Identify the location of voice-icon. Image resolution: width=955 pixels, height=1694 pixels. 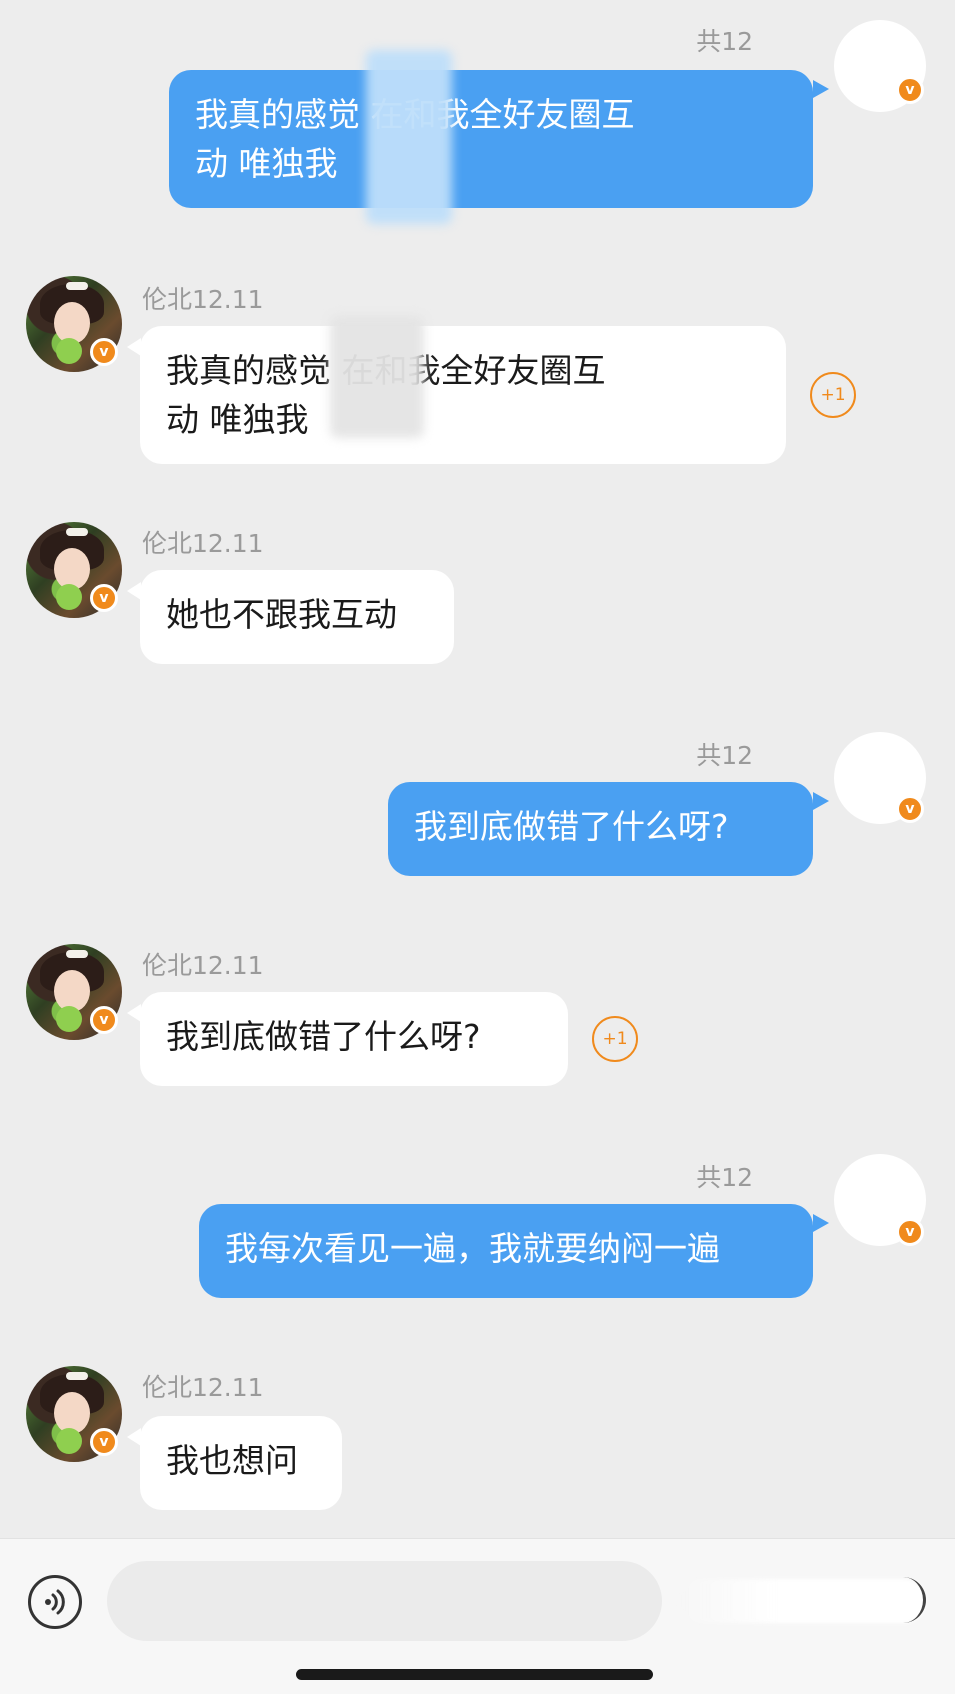
(55, 1602).